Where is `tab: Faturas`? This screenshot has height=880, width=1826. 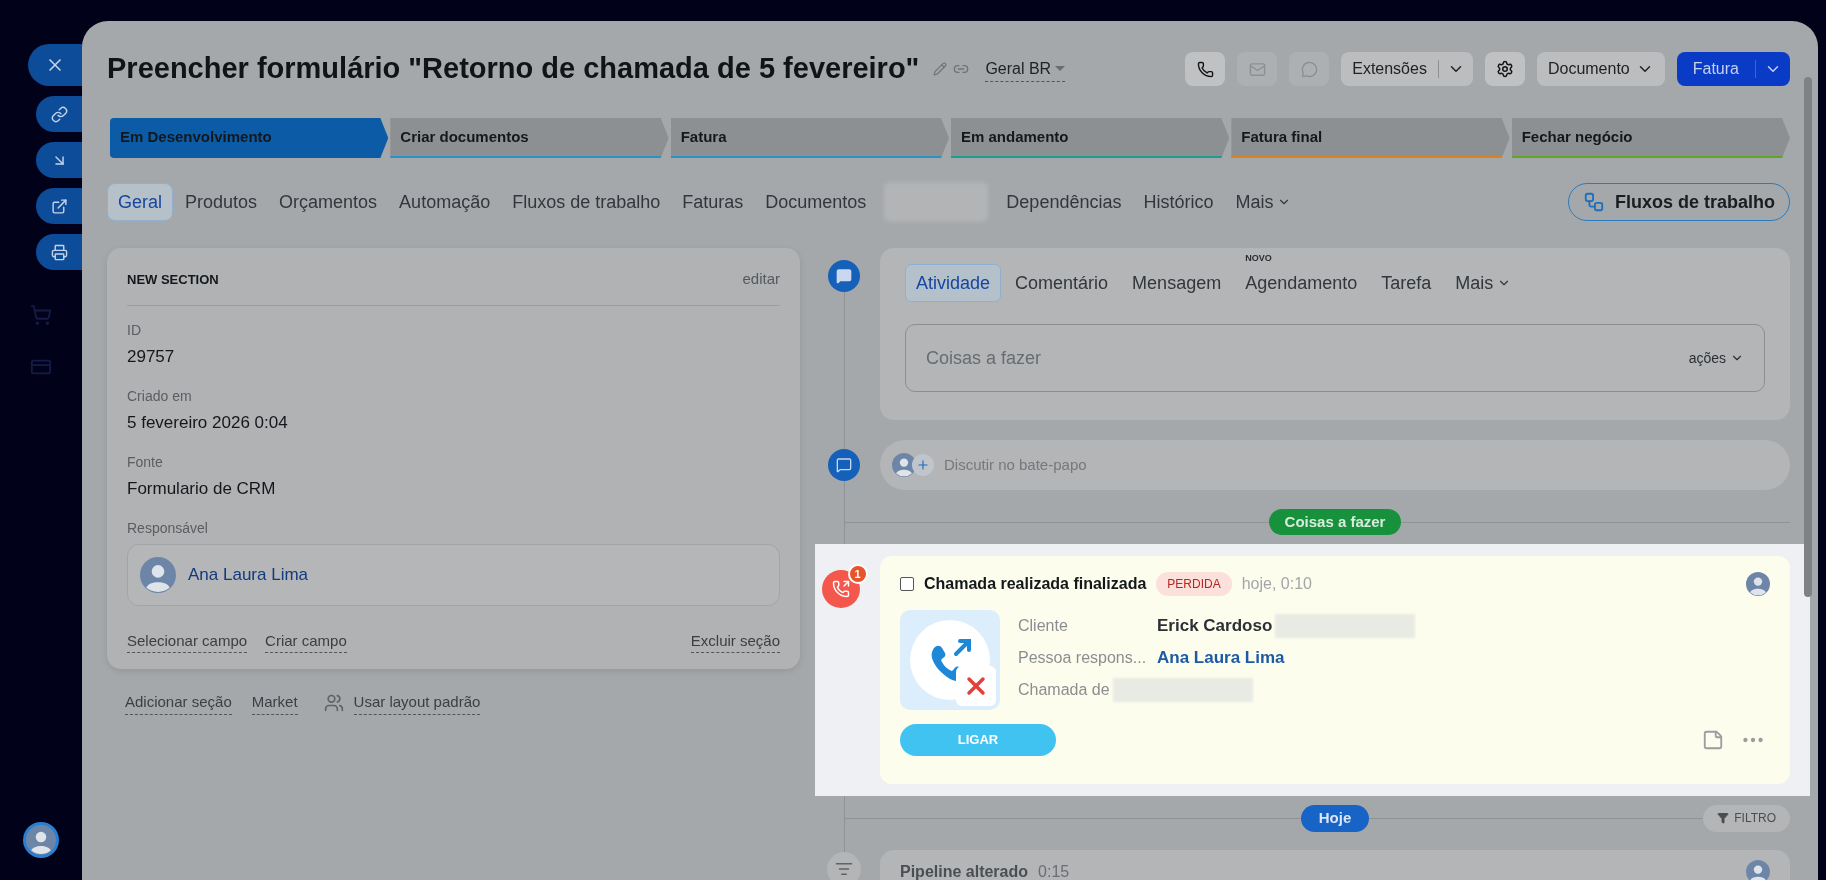 tab: Faturas is located at coordinates (713, 202).